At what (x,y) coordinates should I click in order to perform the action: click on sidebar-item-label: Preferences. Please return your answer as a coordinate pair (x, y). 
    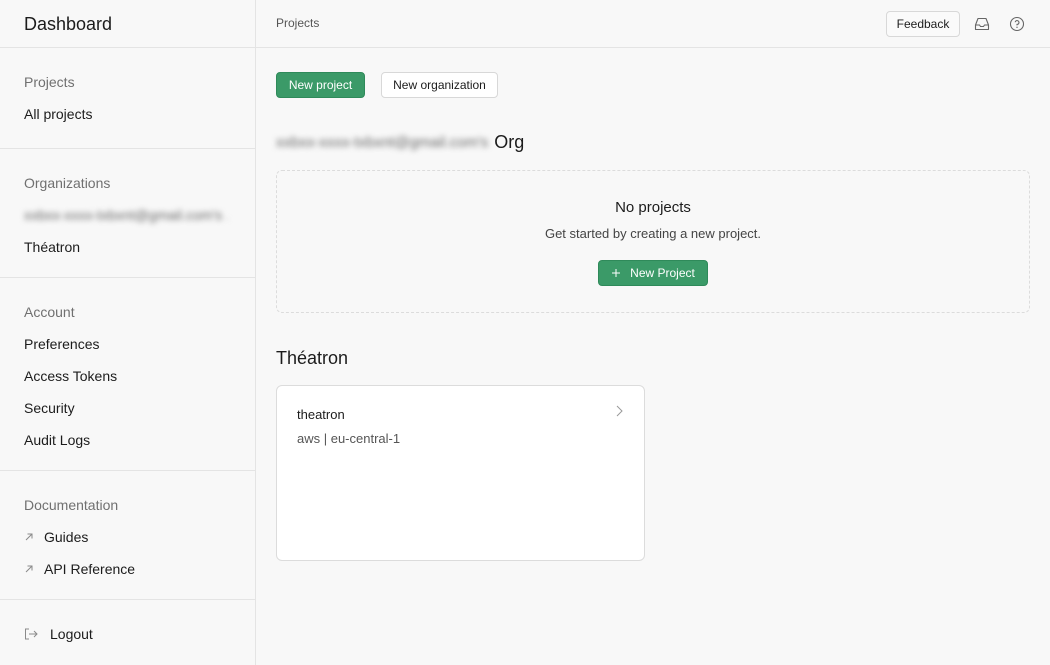
    Looking at the image, I should click on (62, 344).